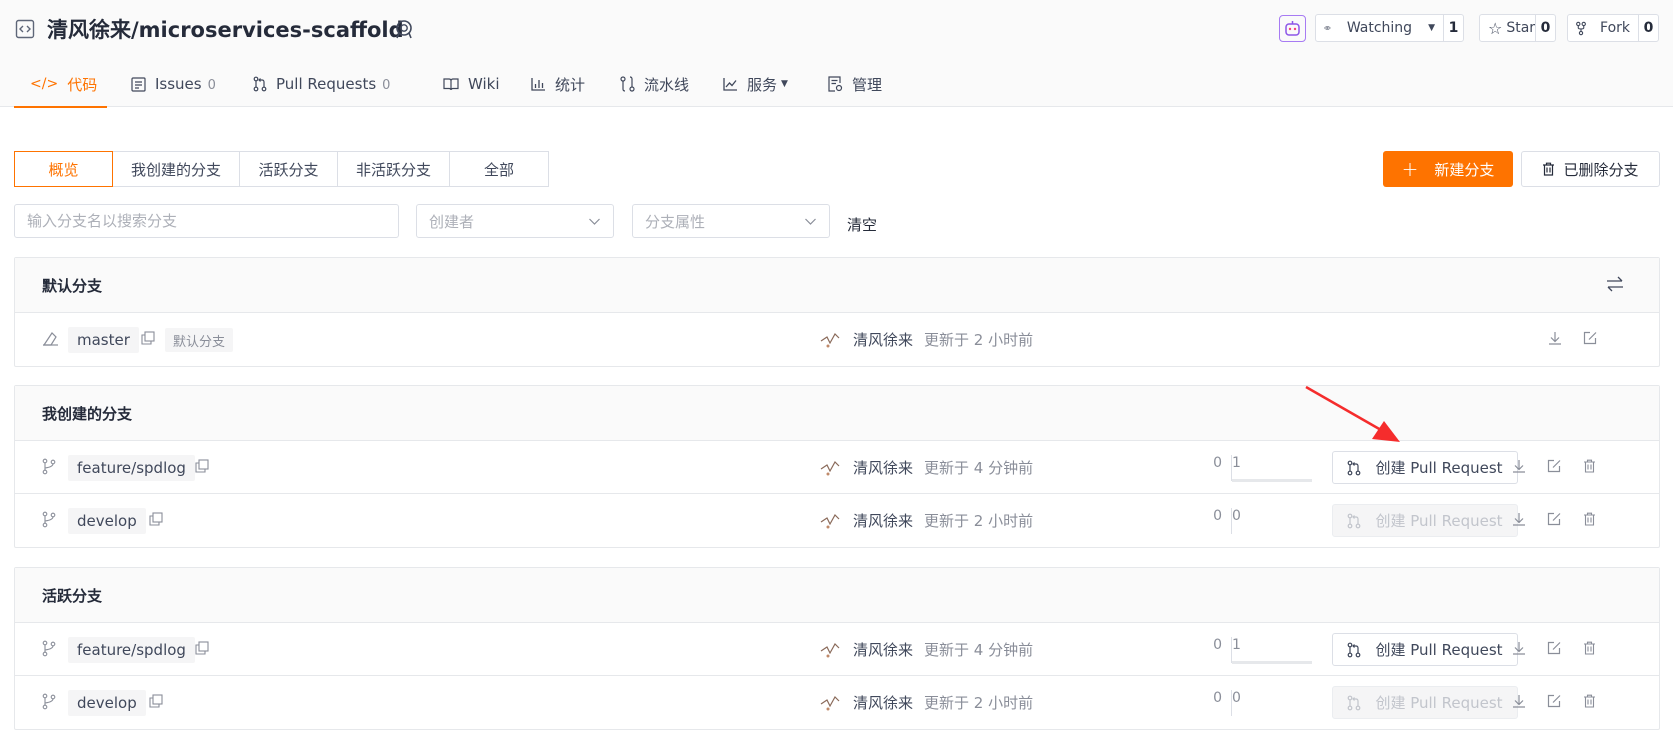 This screenshot has height=742, width=1673. Describe the element at coordinates (1453, 28) in the screenshot. I see `watch-count: 1` at that location.